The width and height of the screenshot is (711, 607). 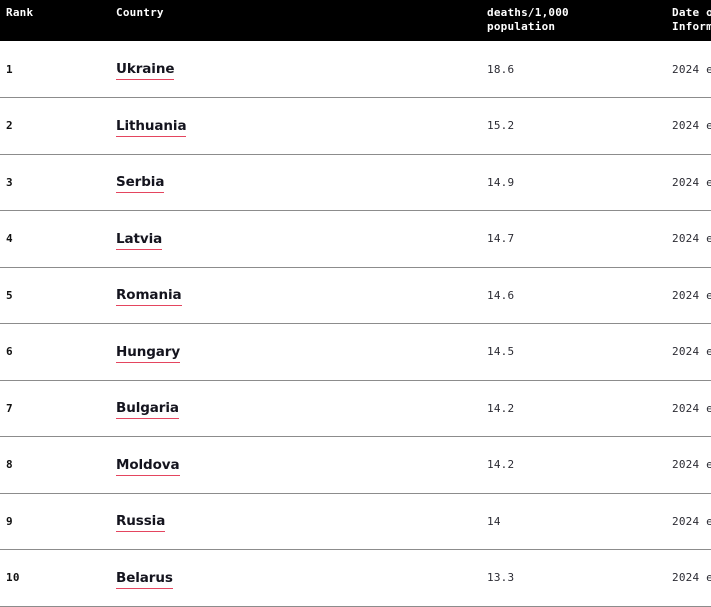 I want to click on cell-country: Lithuania, so click(x=264, y=125).